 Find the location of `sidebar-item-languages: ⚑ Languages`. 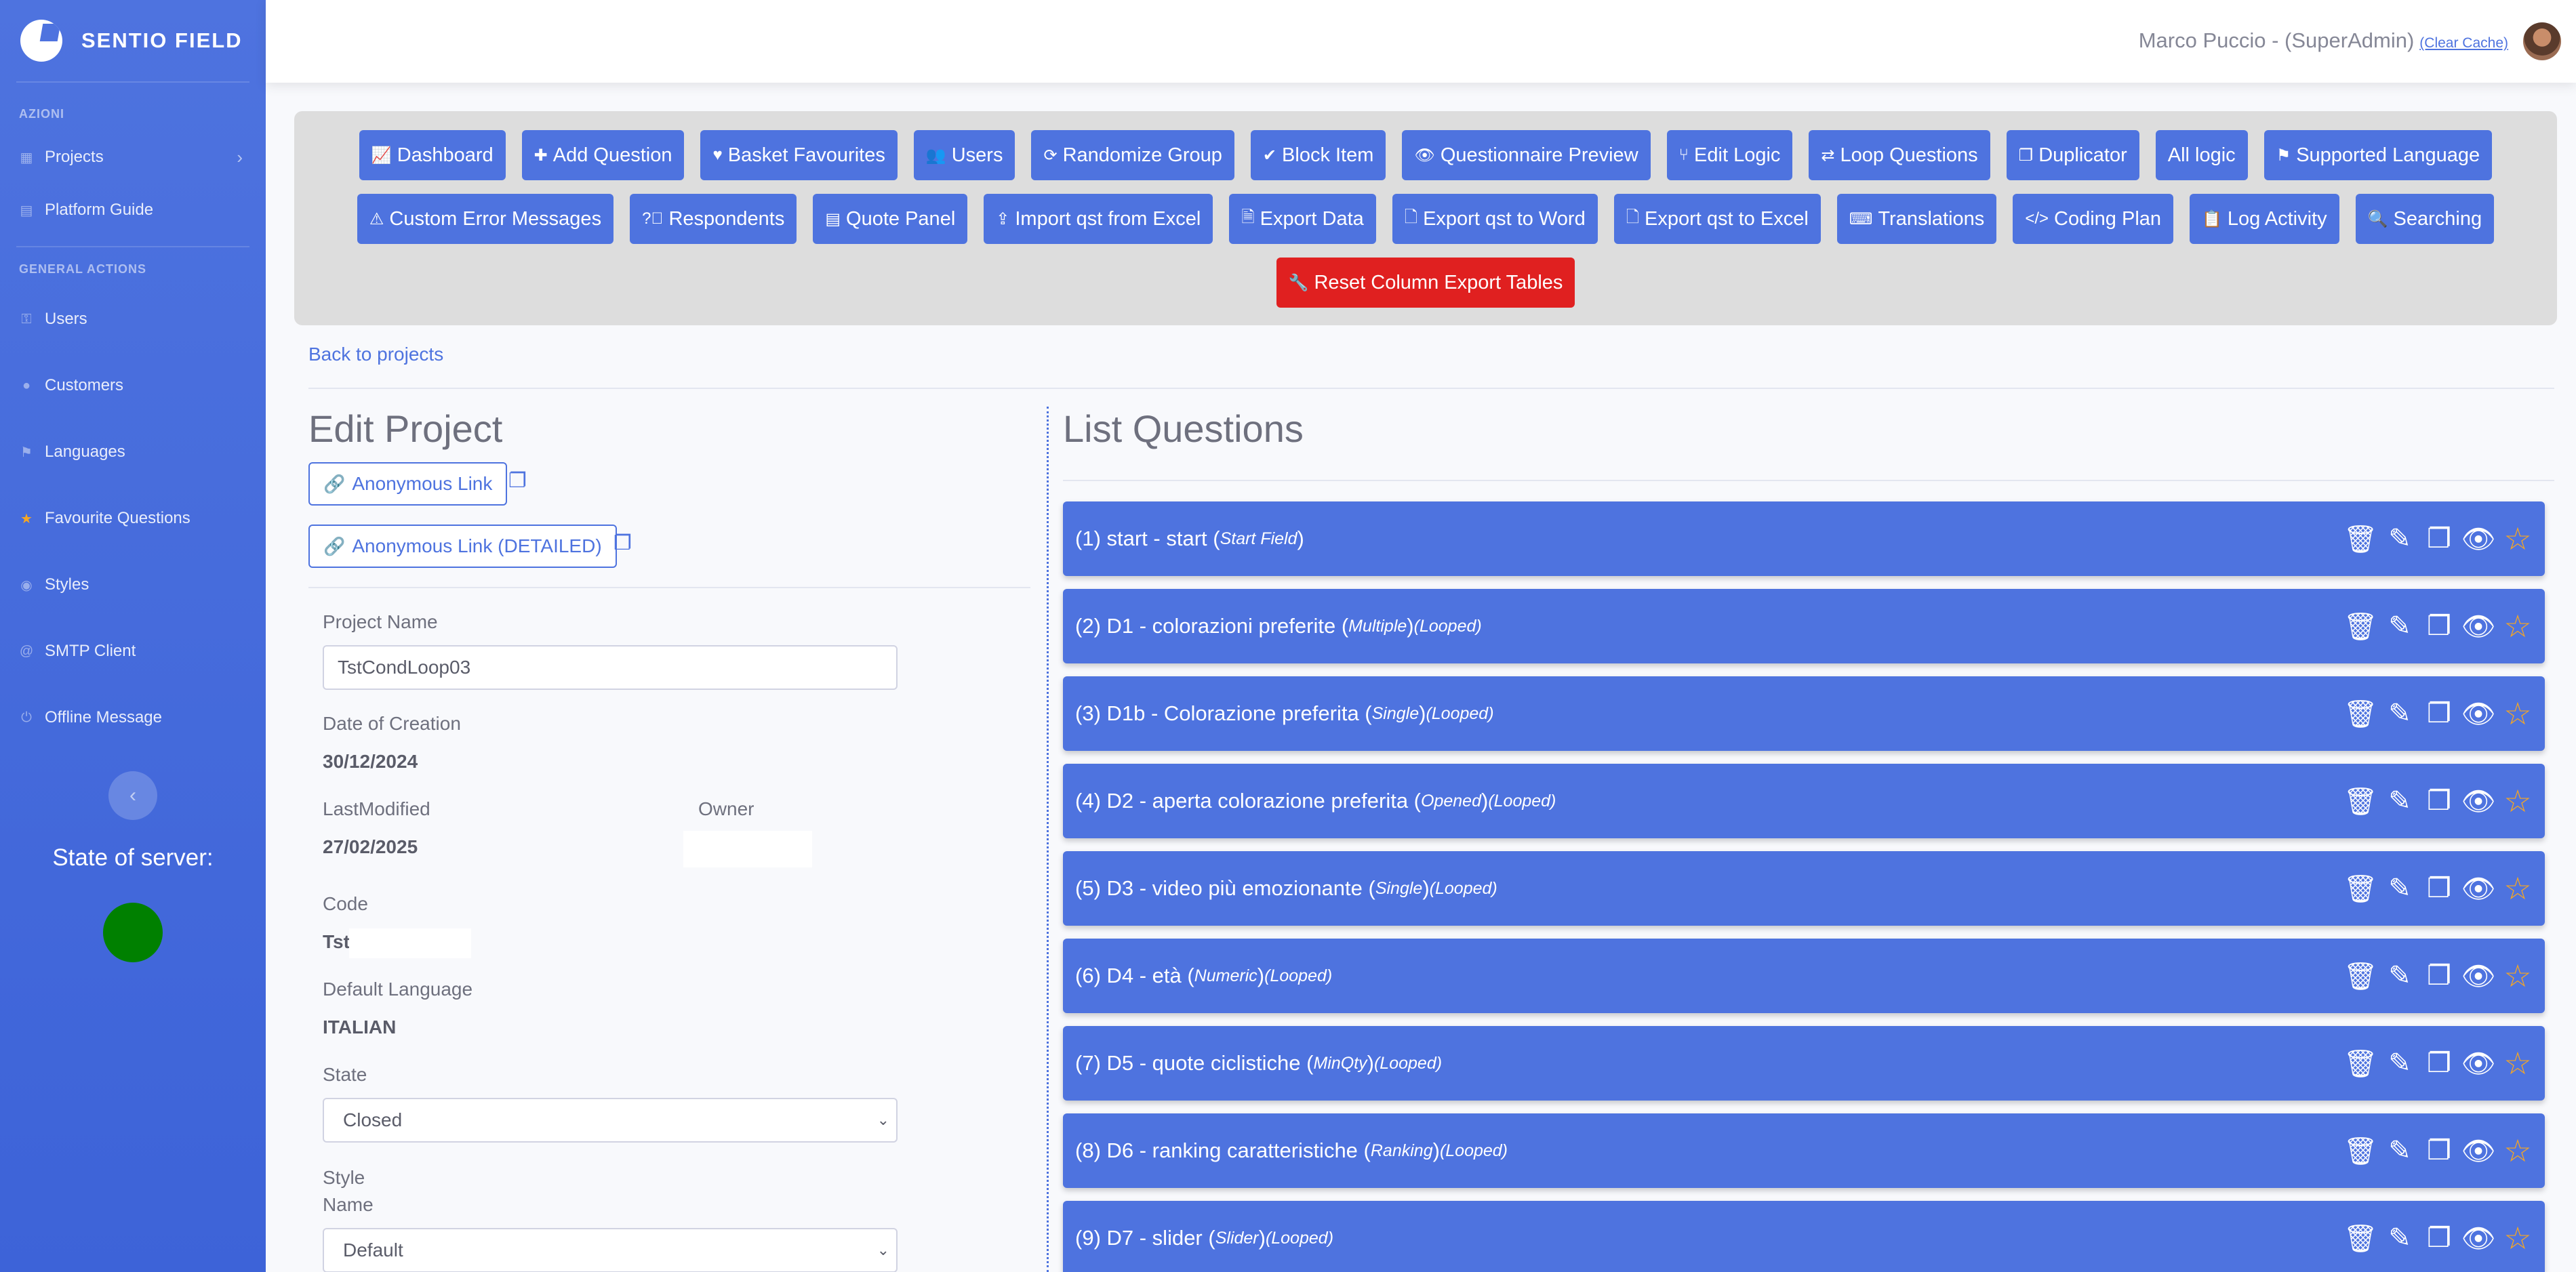

sidebar-item-languages: ⚑ Languages is located at coordinates (133, 452).